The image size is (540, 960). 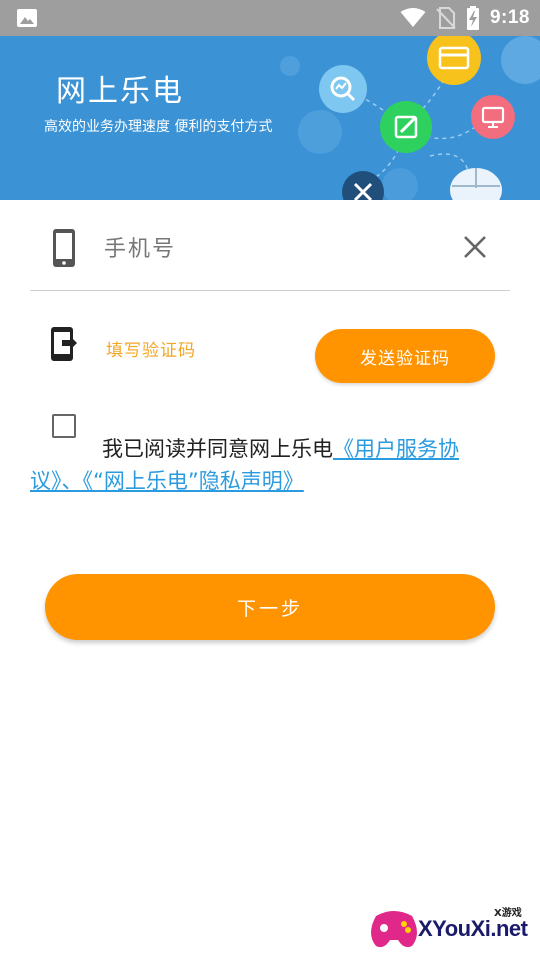 What do you see at coordinates (64, 248) in the screenshot?
I see `phone-icon` at bounding box center [64, 248].